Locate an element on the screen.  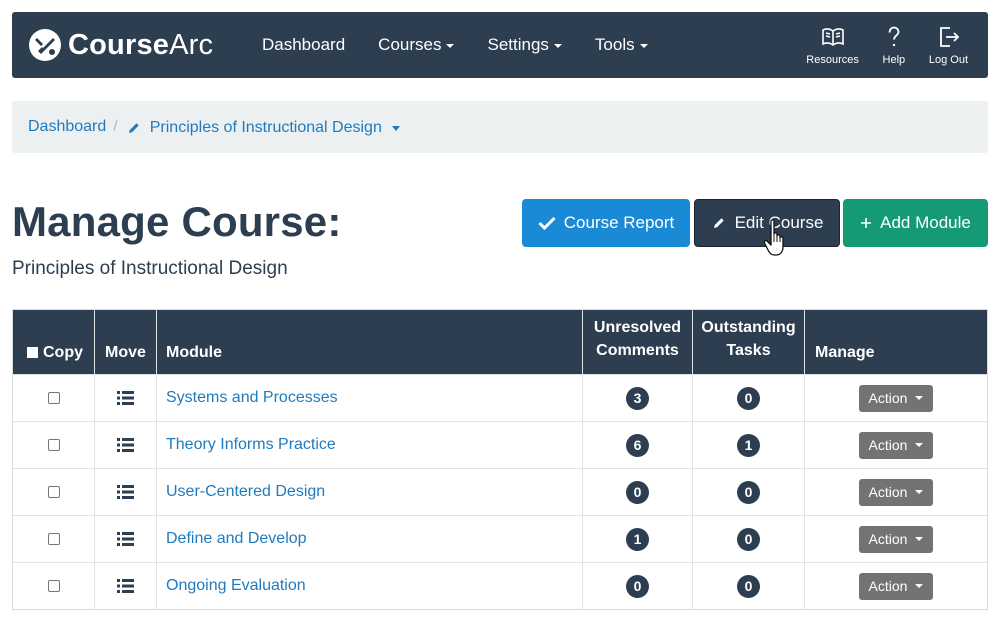
edit-course-button: Edit Course is located at coordinates (767, 223).